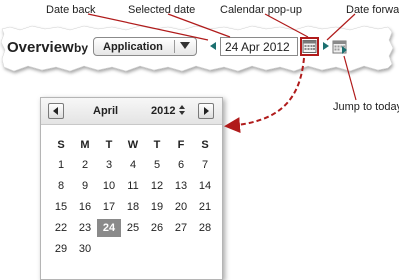  I want to click on calendar-day: 25, so click(133, 228).